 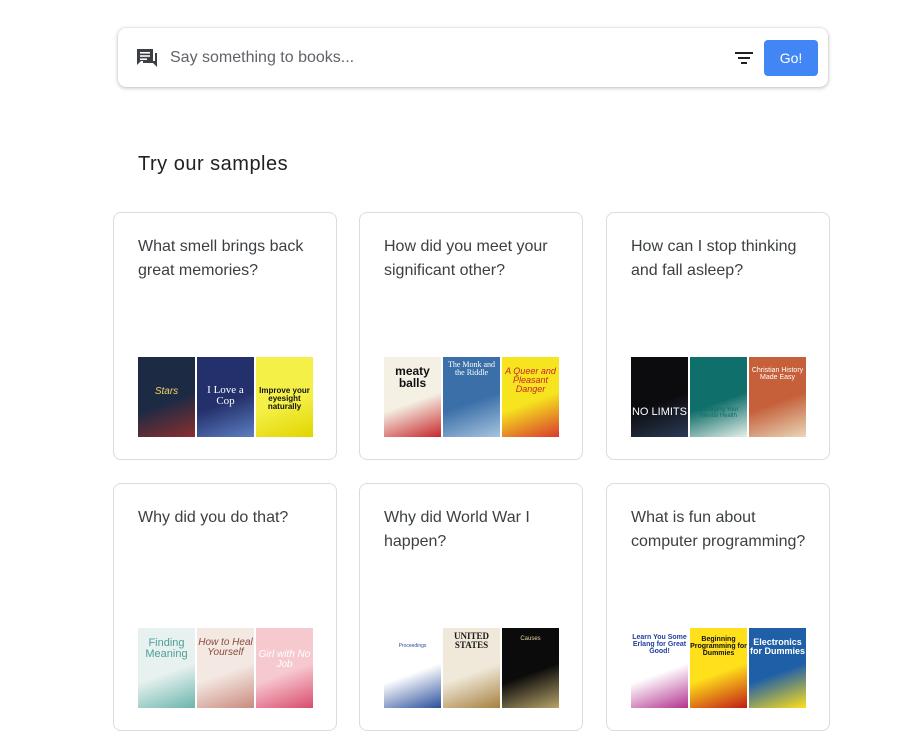 What do you see at coordinates (466, 258) in the screenshot?
I see `sample-question: How did you meet your significant other?` at bounding box center [466, 258].